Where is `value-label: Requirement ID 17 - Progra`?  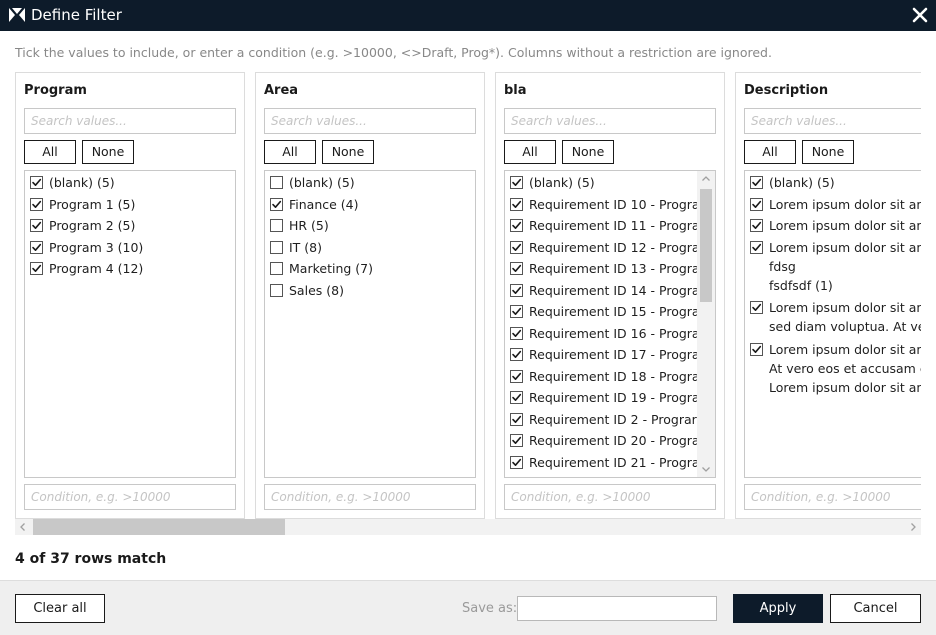 value-label: Requirement ID 17 - Progra is located at coordinates (614, 354).